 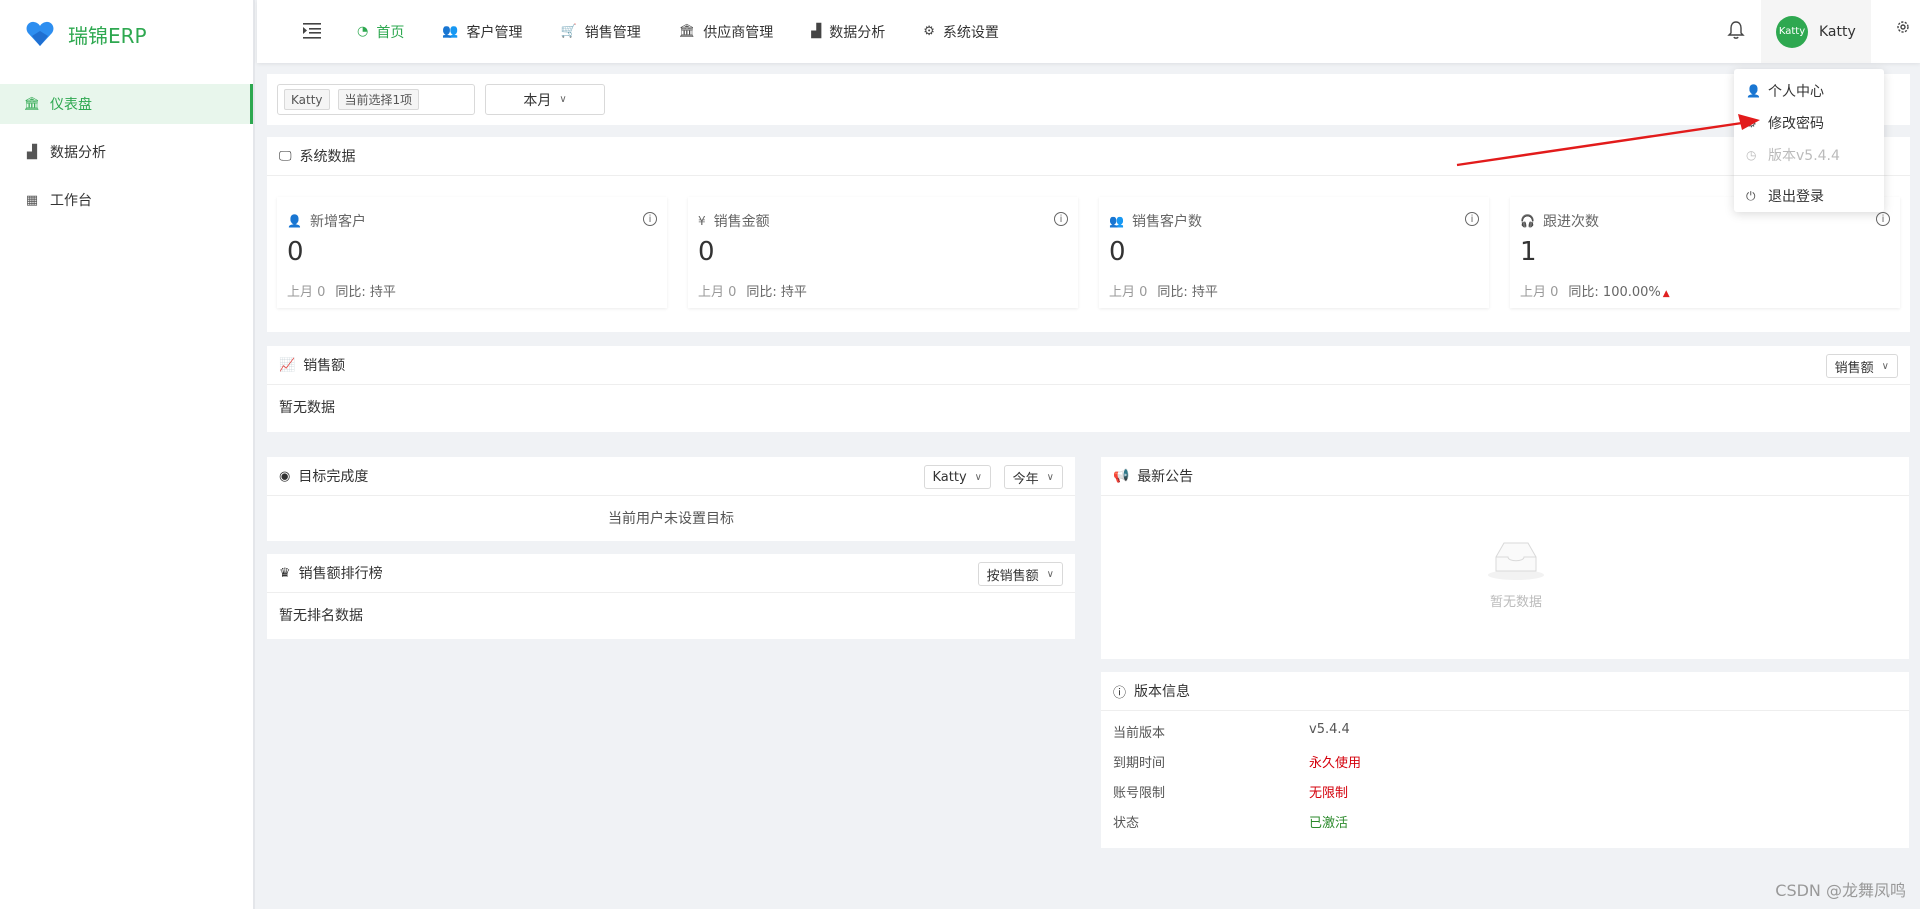 What do you see at coordinates (1527, 221) in the screenshot?
I see `headset-icon: 🎧` at bounding box center [1527, 221].